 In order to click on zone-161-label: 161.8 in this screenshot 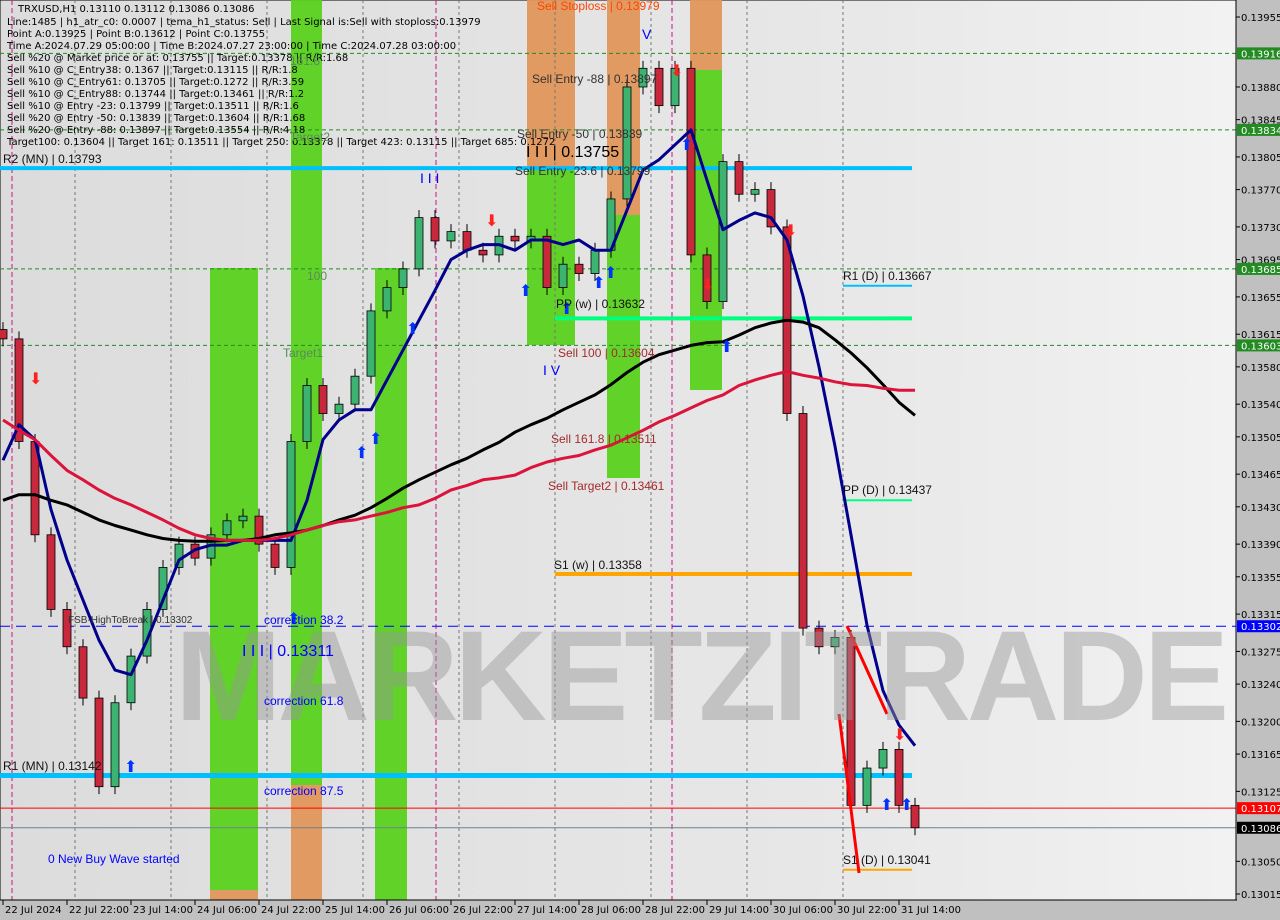, I will do `click(305, 61)`.